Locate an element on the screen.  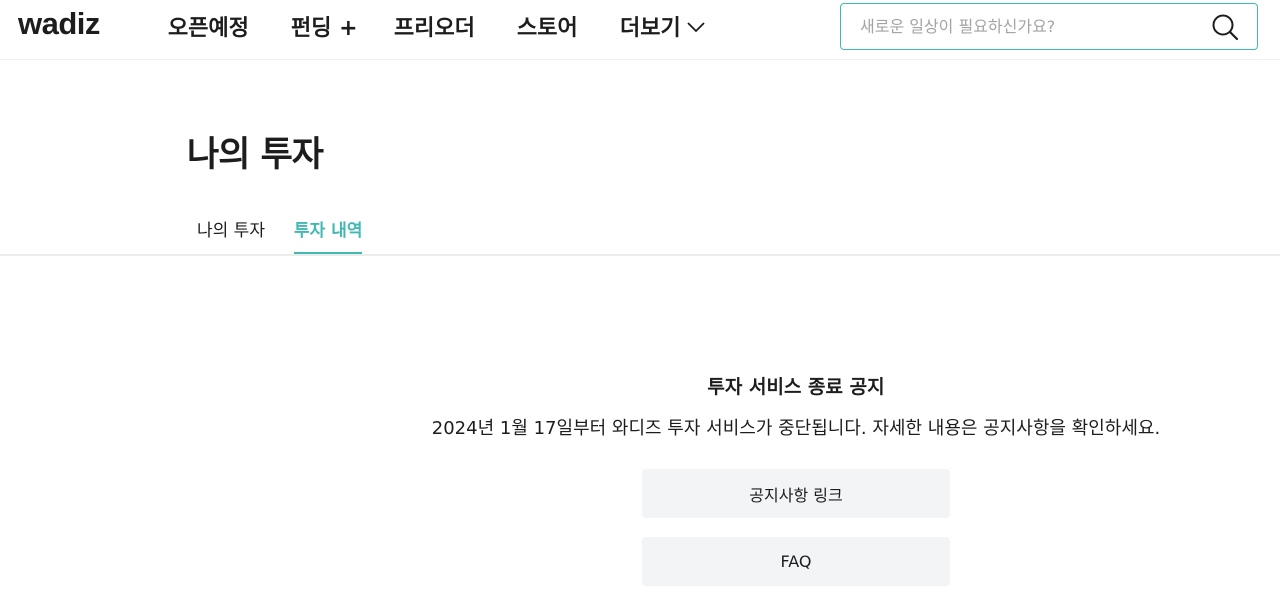
nav-item-preorder: 프리오더 is located at coordinates (434, 26).